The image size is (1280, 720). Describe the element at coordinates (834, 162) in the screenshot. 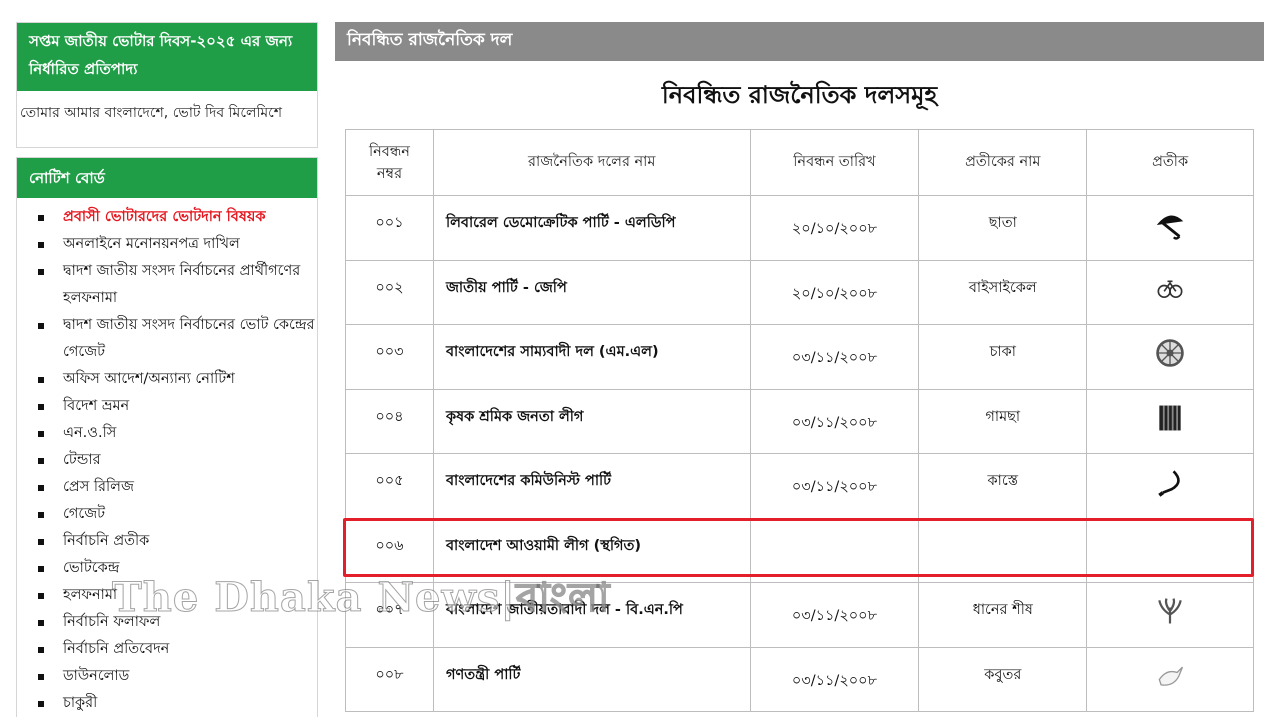

I see `col-header-date: নিবন্ধন তারিখ` at that location.